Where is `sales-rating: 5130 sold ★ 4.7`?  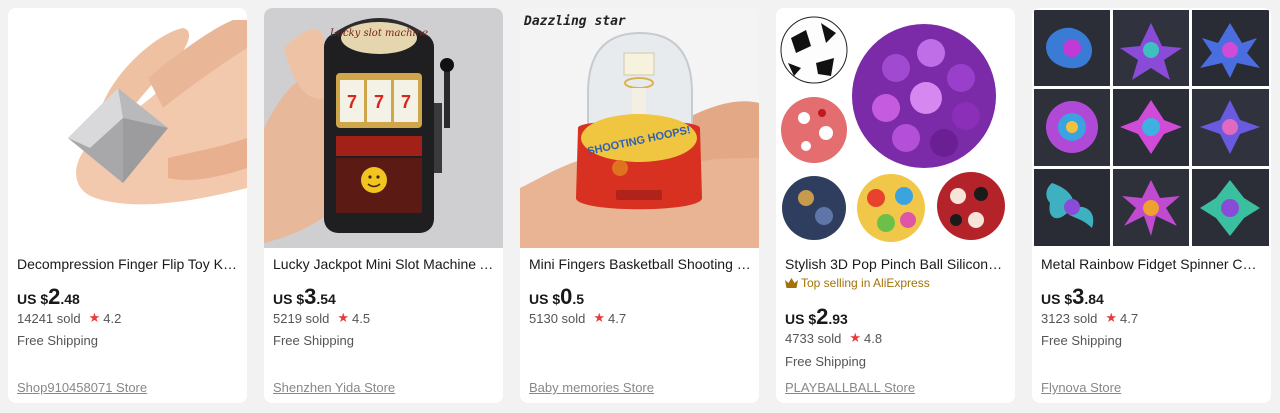
sales-rating: 5130 sold ★ 4.7 is located at coordinates (577, 318).